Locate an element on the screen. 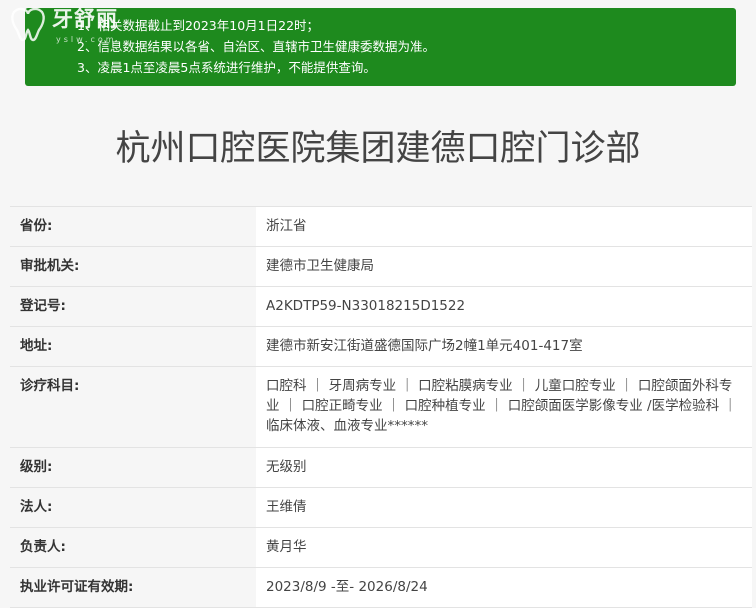  logo-text: 牙舒丽 is located at coordinates (85, 18).